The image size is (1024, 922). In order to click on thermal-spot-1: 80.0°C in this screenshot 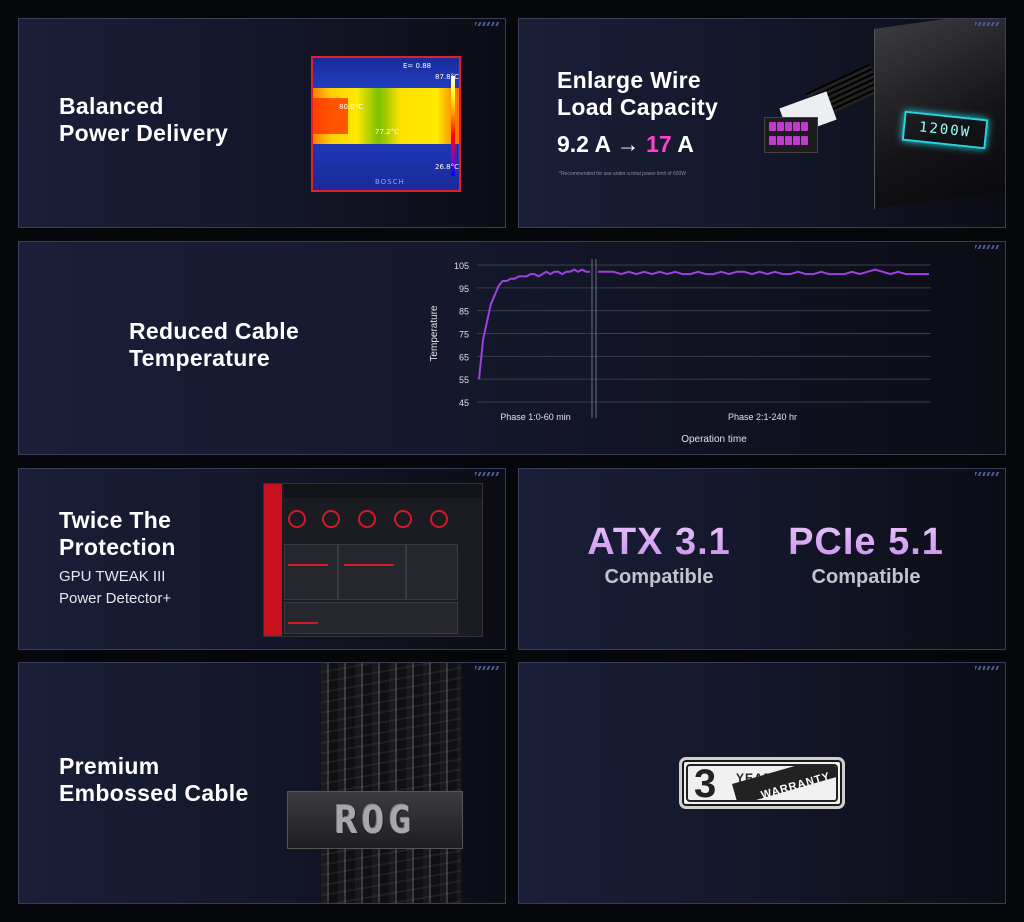, I will do `click(351, 107)`.